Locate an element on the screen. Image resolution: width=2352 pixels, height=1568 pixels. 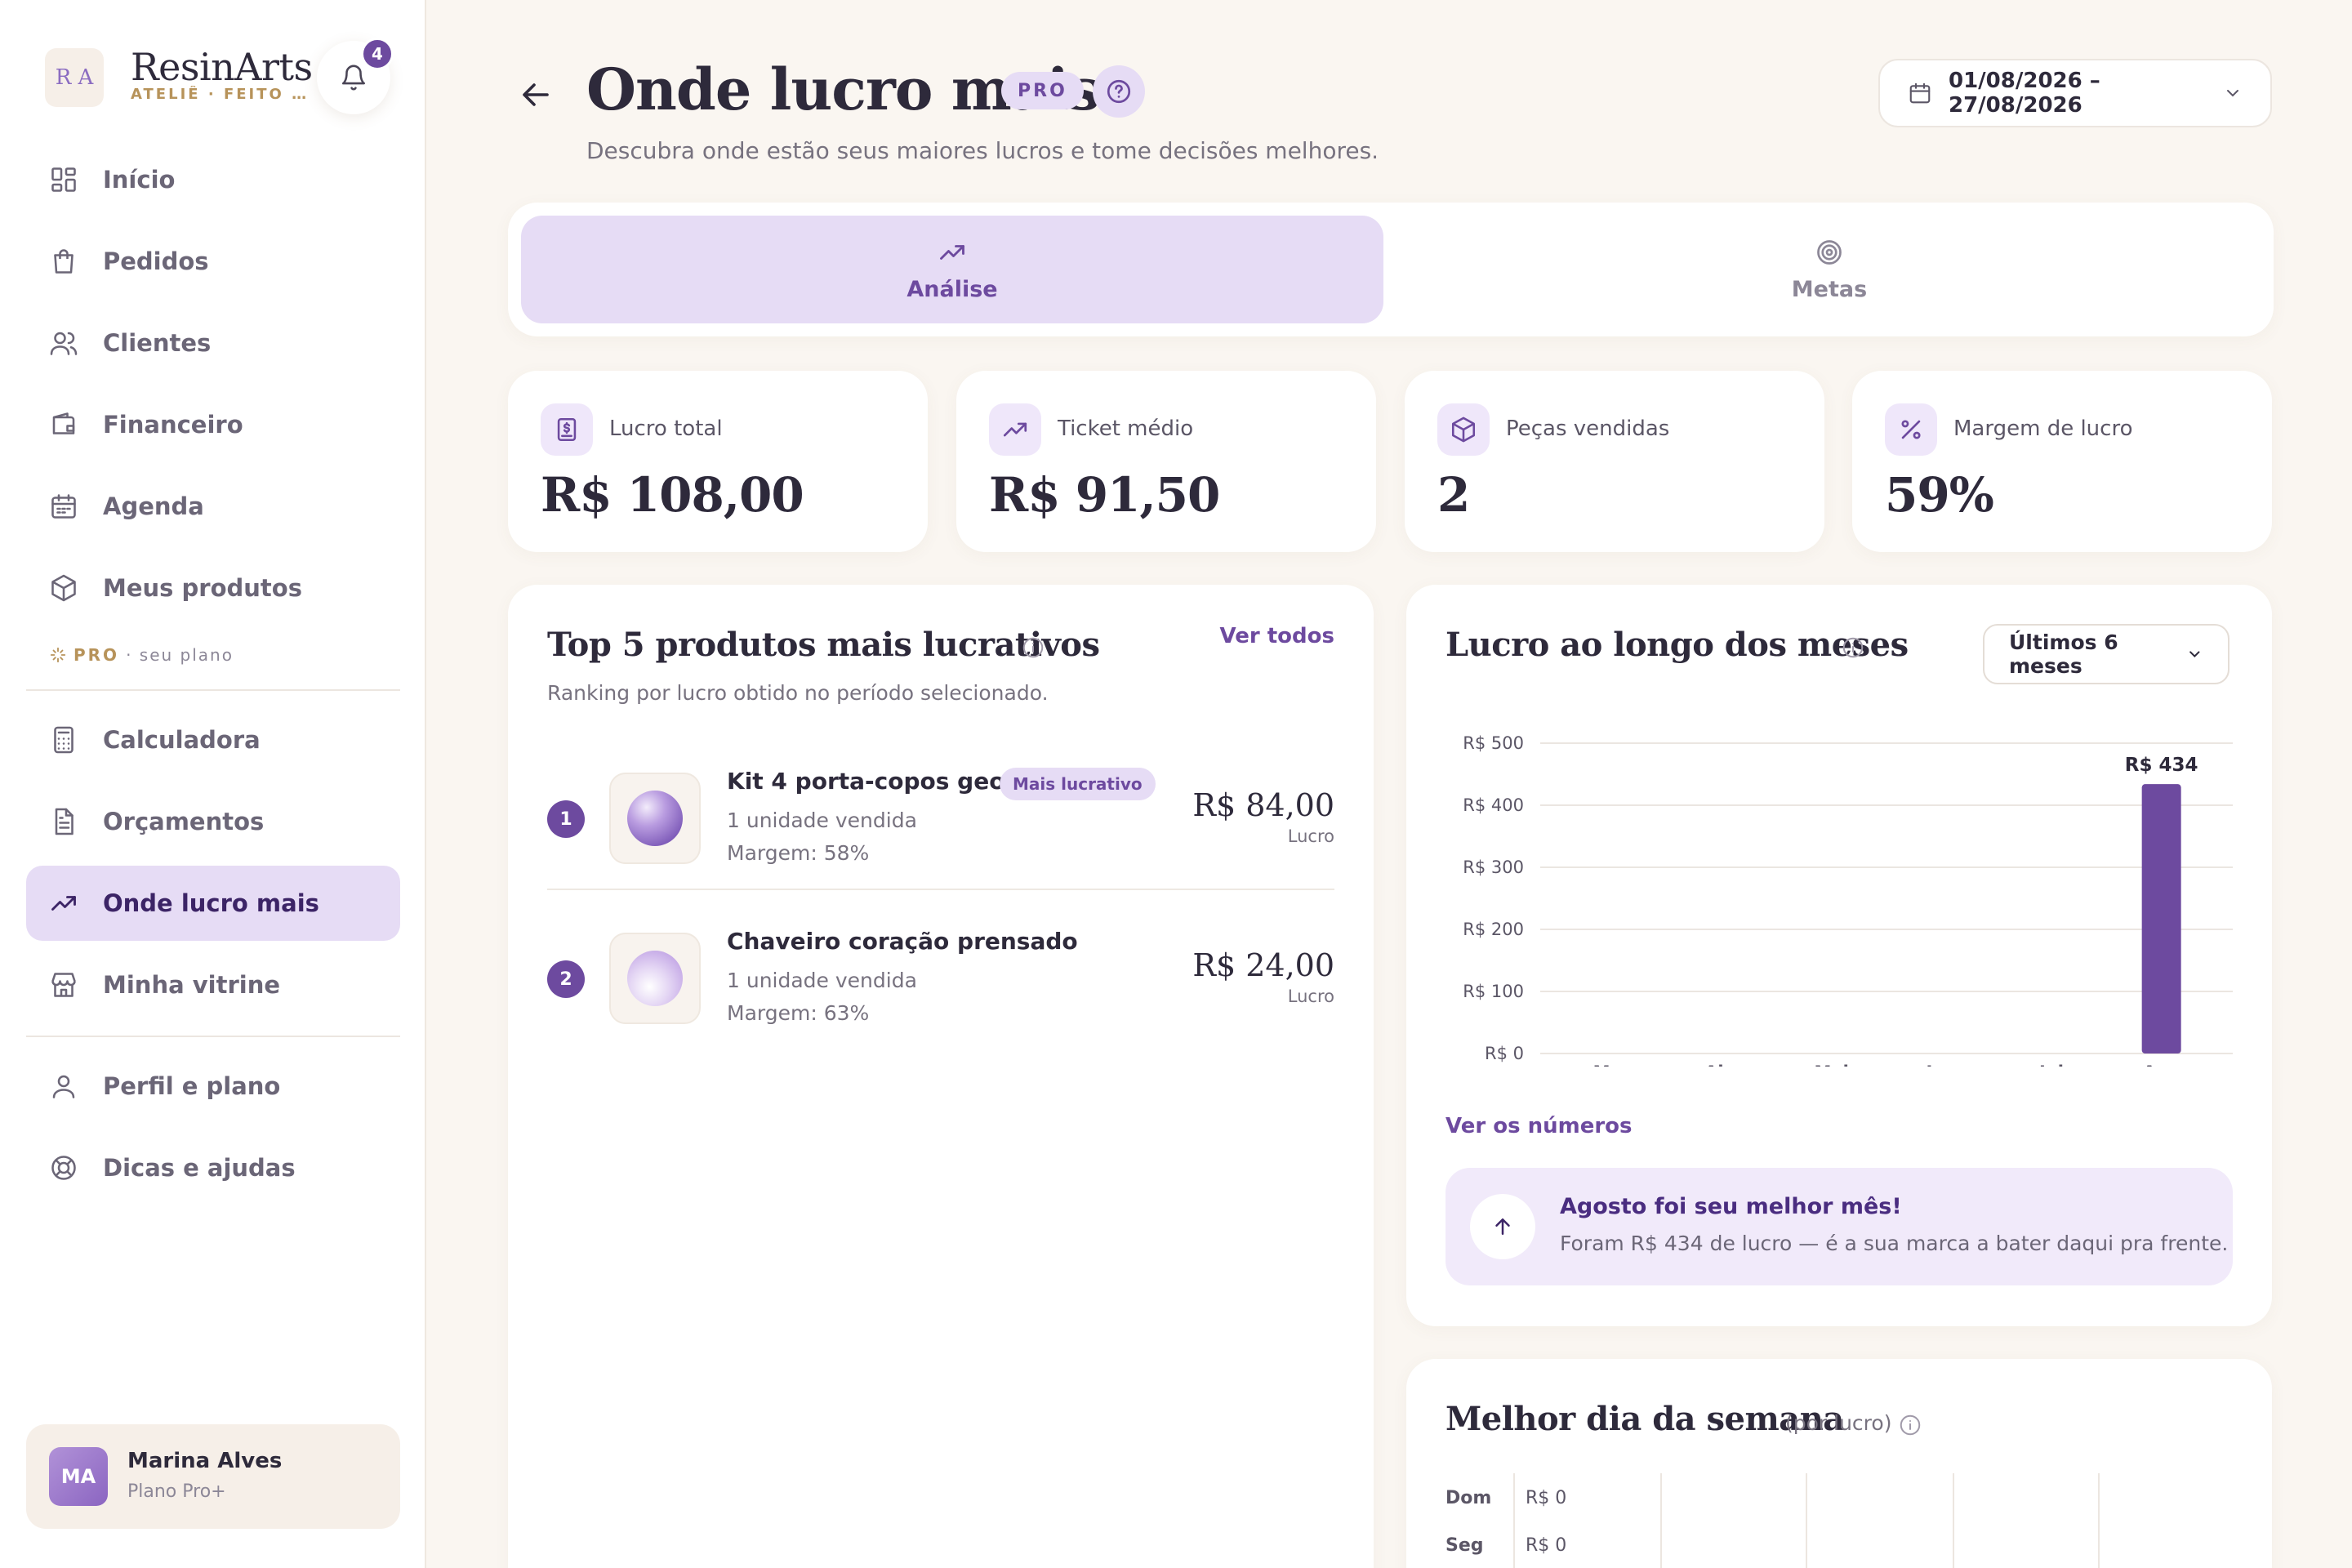
sidebar-item-calculadora: Calculadora is located at coordinates (213, 739).